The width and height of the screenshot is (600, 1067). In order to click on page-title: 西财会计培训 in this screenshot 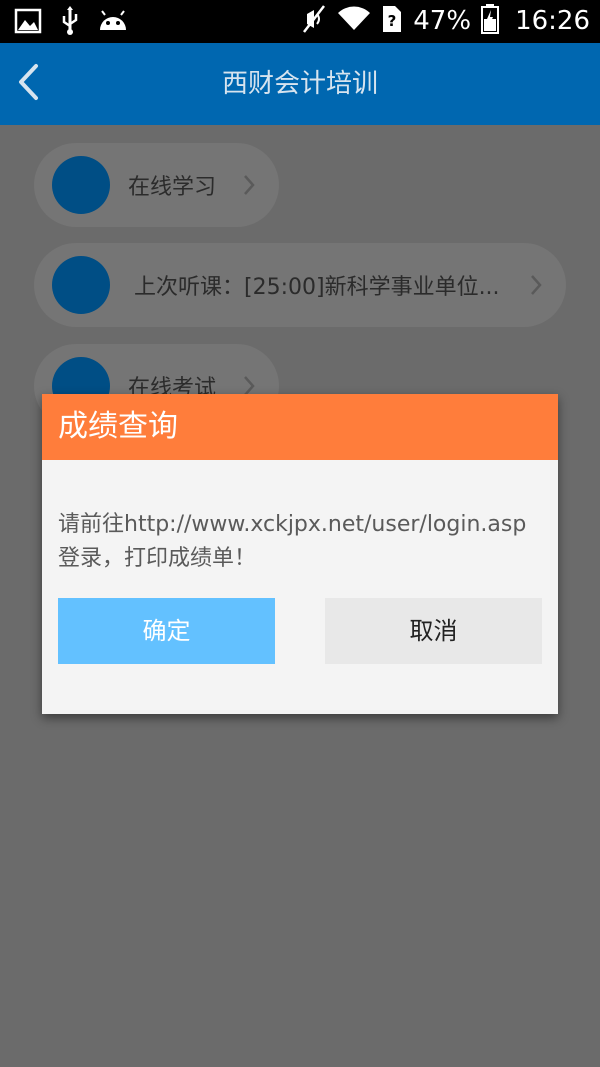, I will do `click(299, 84)`.